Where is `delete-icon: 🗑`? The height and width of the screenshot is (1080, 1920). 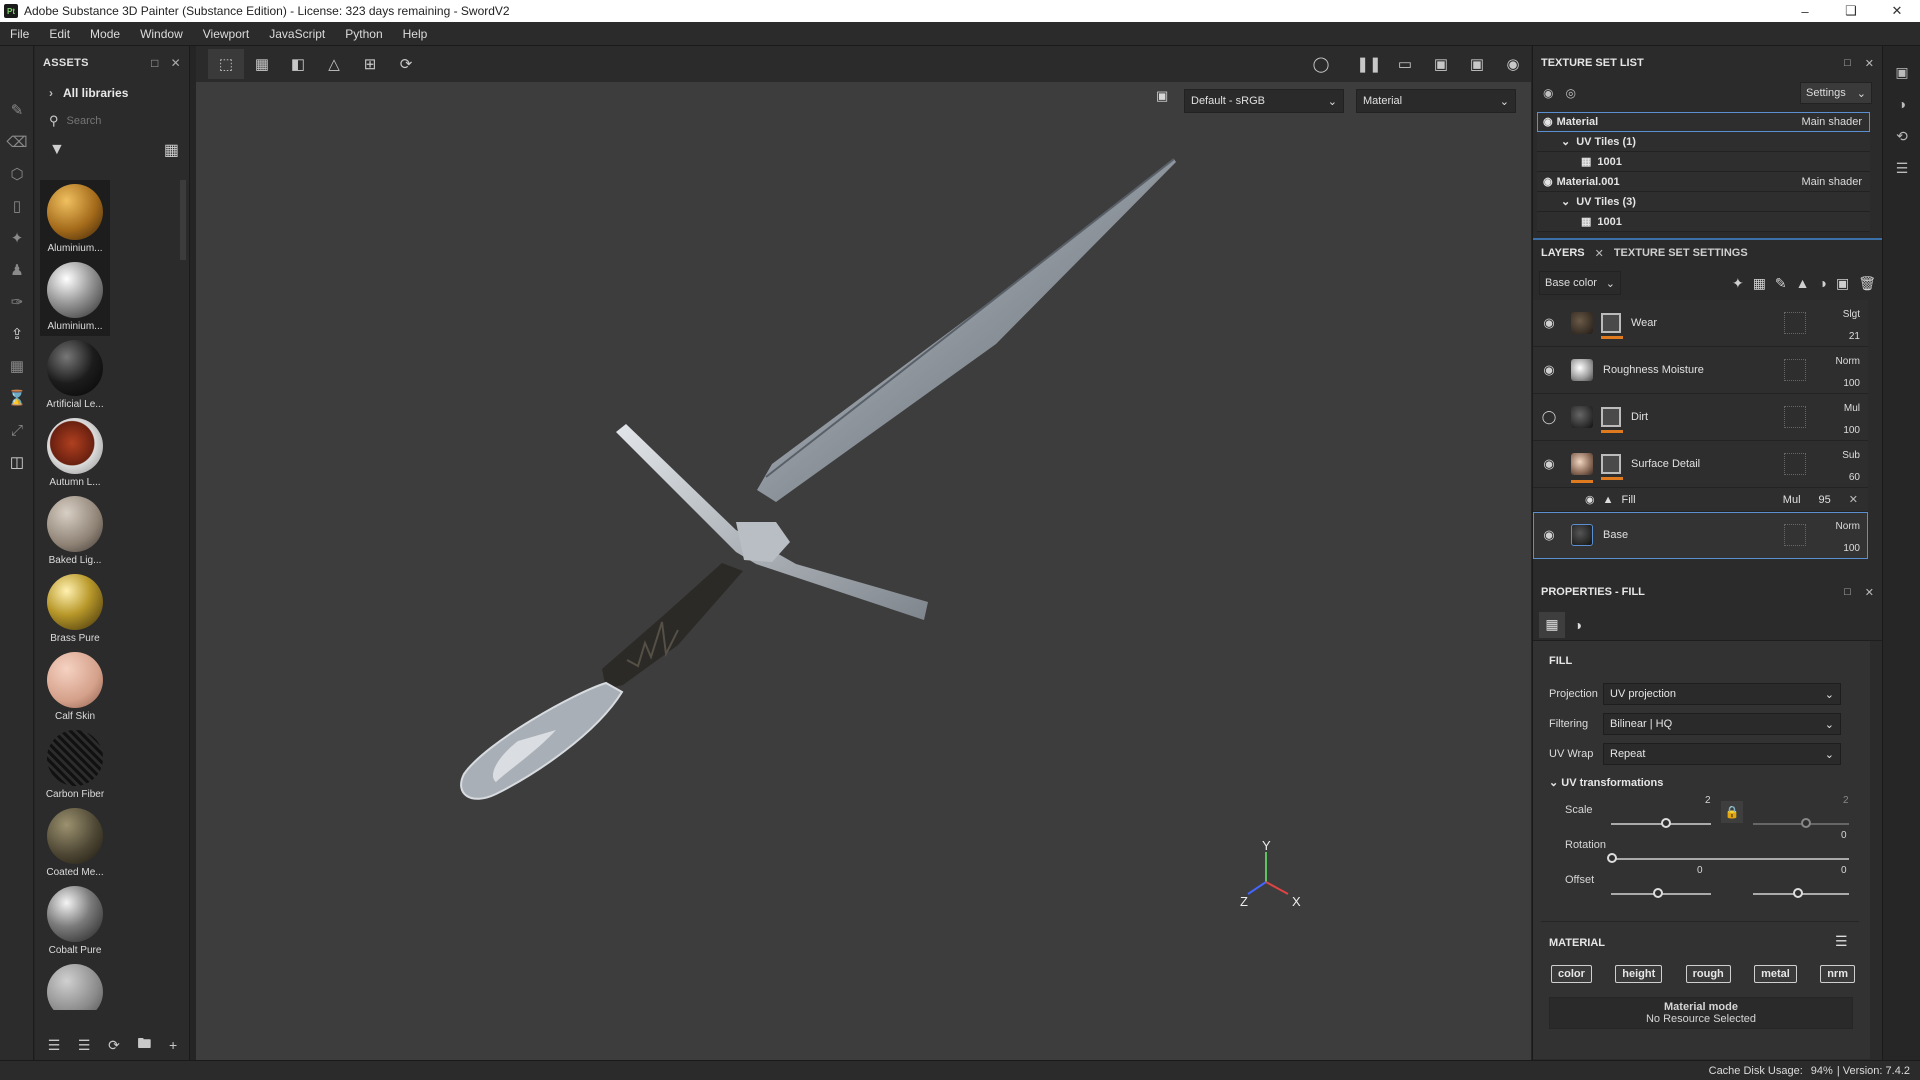
delete-icon: 🗑 is located at coordinates (1867, 283).